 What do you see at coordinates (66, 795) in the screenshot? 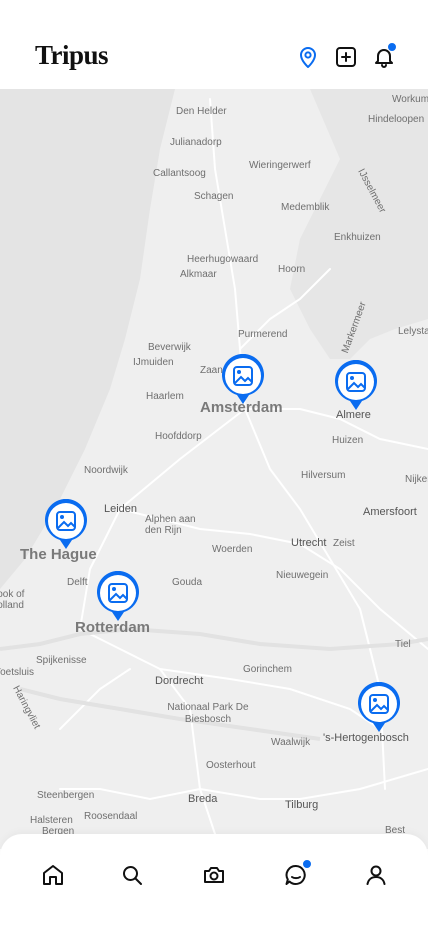
I see `place-label: Steenbergen` at bounding box center [66, 795].